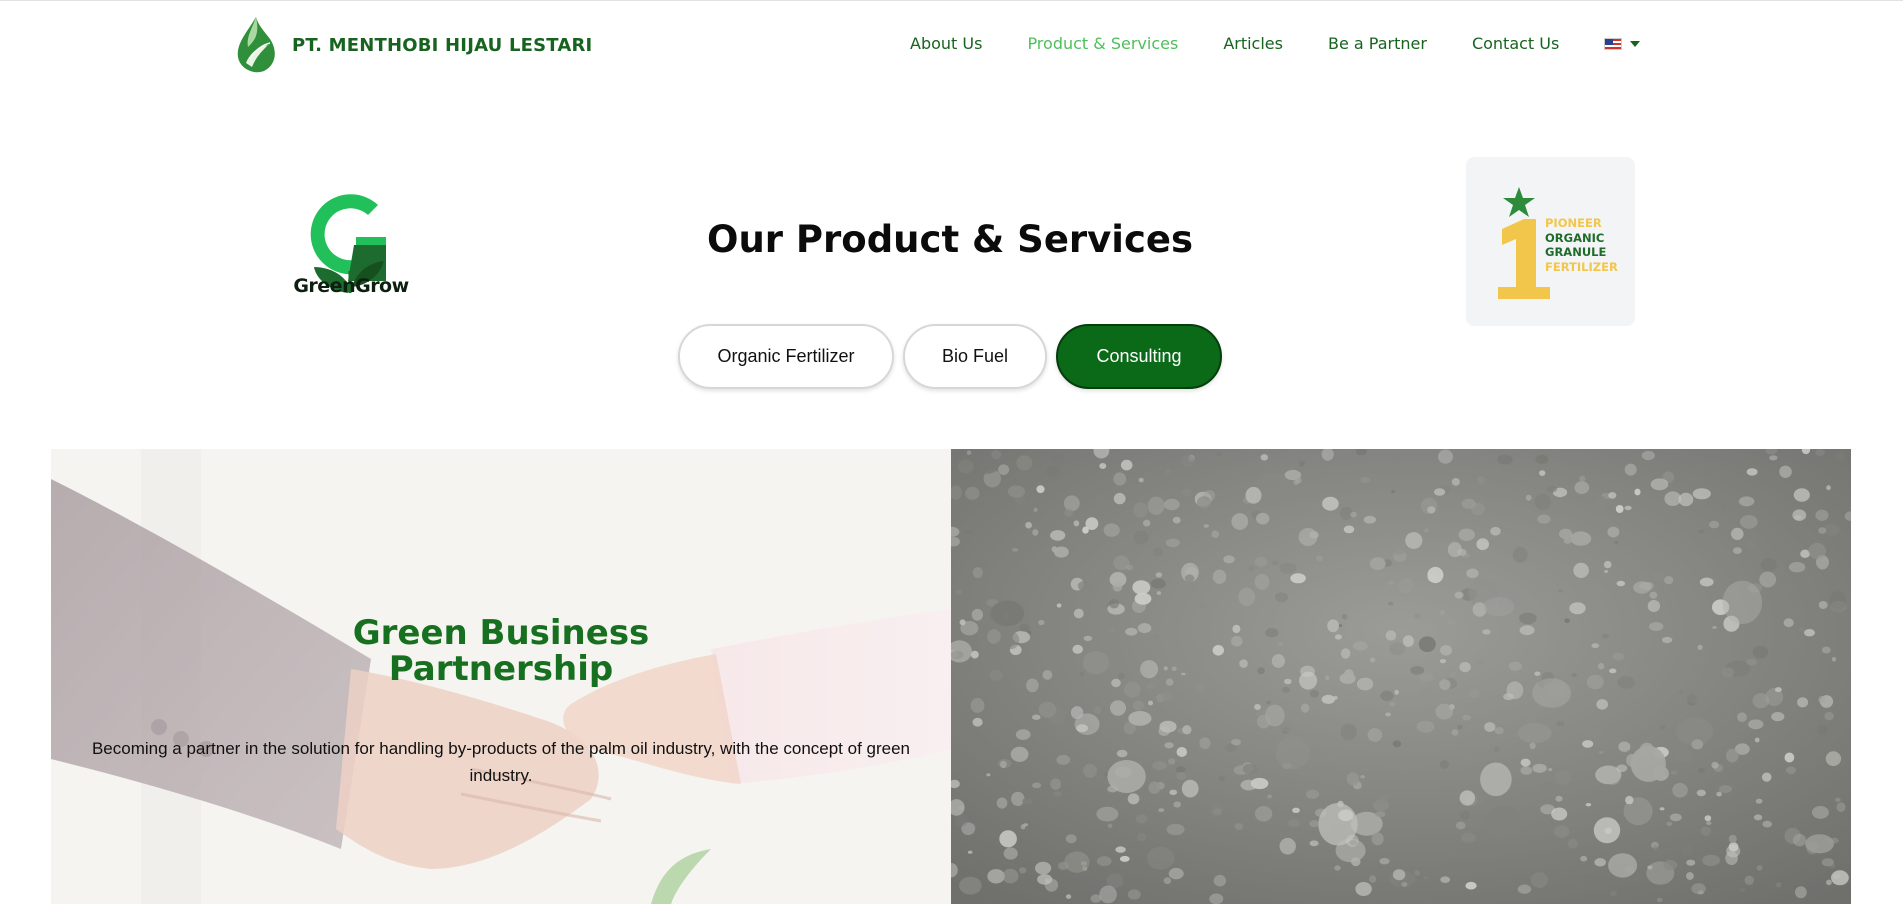 The image size is (1903, 904). I want to click on tab-organic-fertilizer: Organic Fertilizer, so click(786, 356).